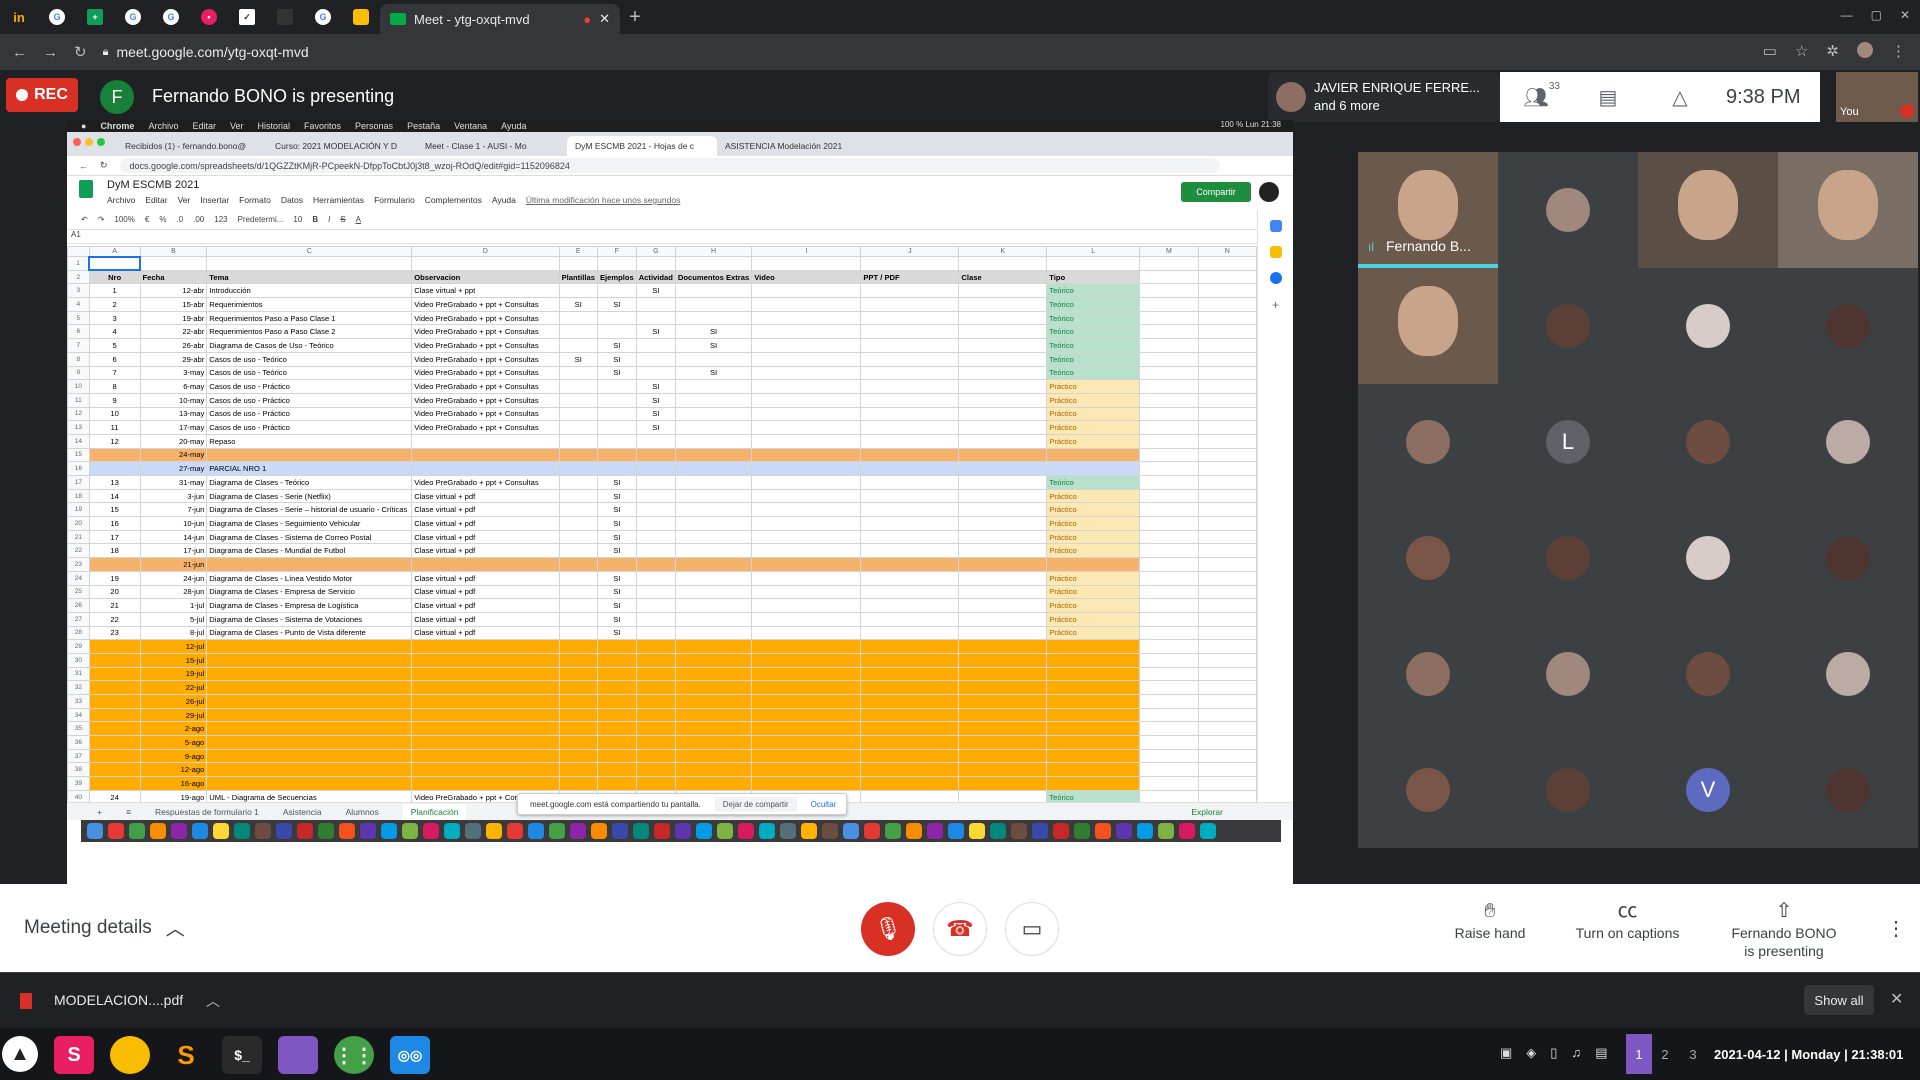 The image size is (1920, 1080). I want to click on pinned-tab: •, so click(209, 17).